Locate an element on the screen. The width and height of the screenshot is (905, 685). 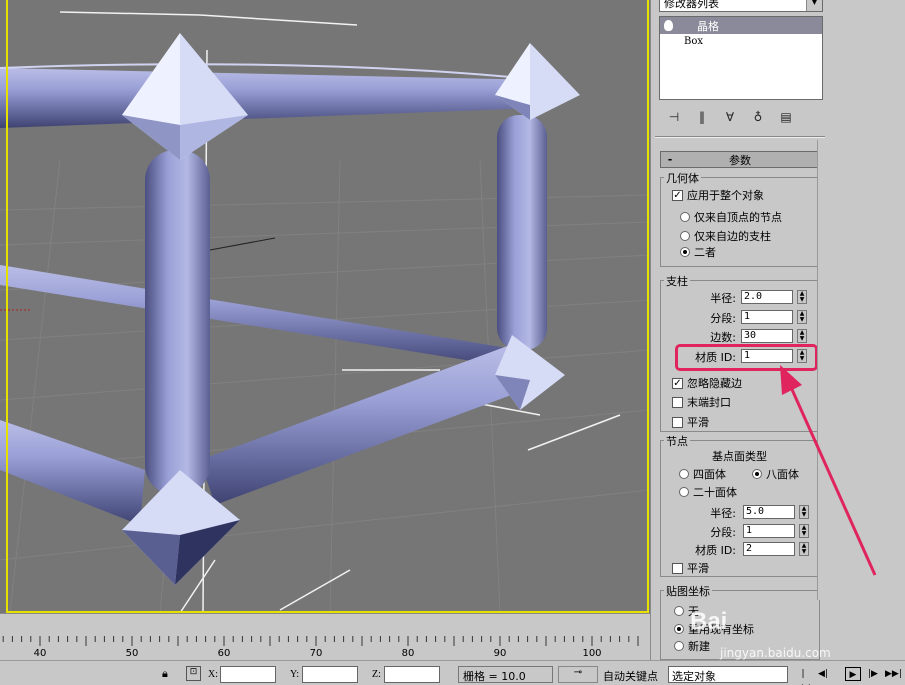
group-title: 几何体 is located at coordinates (682, 178).